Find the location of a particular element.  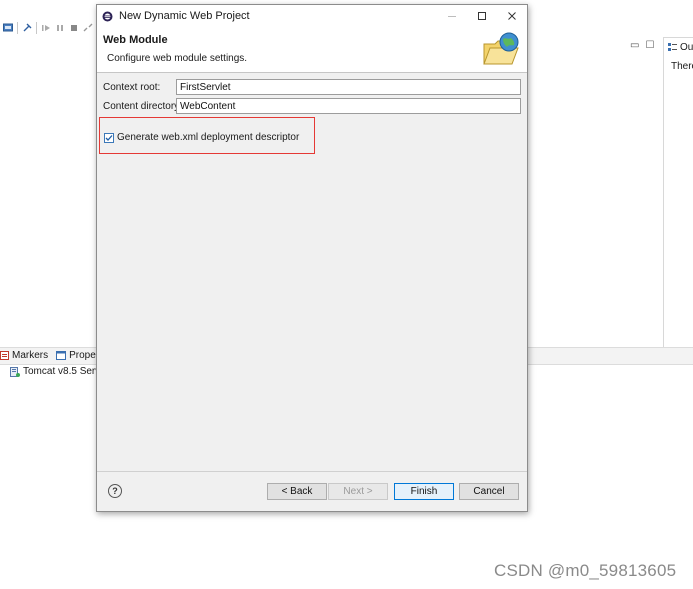

generate-web-xml-option: Generate web.xml deployment descriptor is located at coordinates (201, 137).